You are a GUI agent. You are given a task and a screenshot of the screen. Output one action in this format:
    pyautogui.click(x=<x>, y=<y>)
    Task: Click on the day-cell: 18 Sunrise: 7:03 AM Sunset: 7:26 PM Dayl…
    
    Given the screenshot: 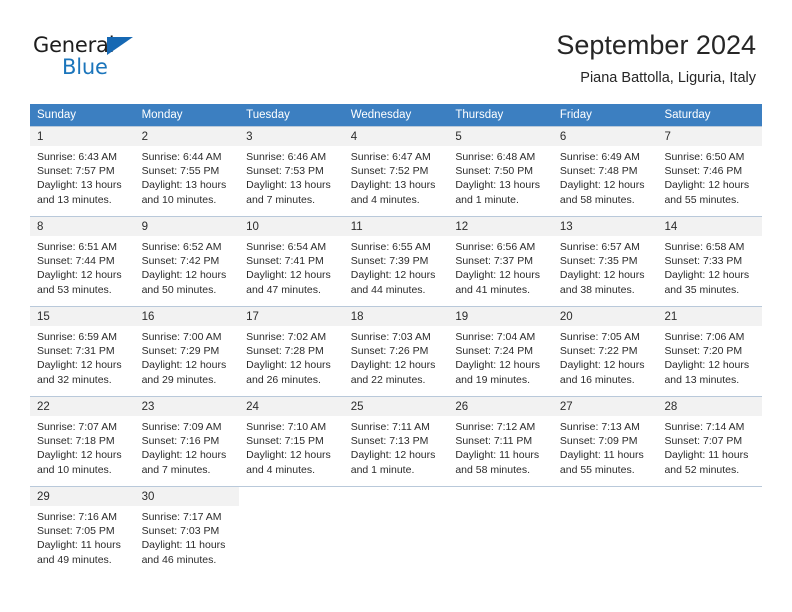 What is the action you would take?
    pyautogui.click(x=396, y=351)
    